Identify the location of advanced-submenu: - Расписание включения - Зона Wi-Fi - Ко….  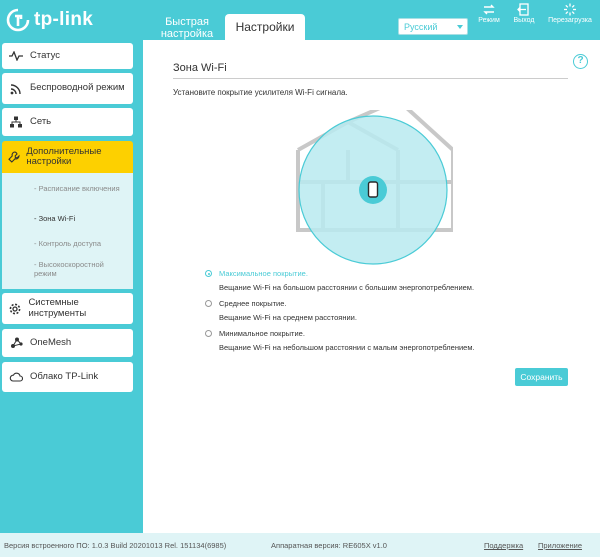
(67, 231).